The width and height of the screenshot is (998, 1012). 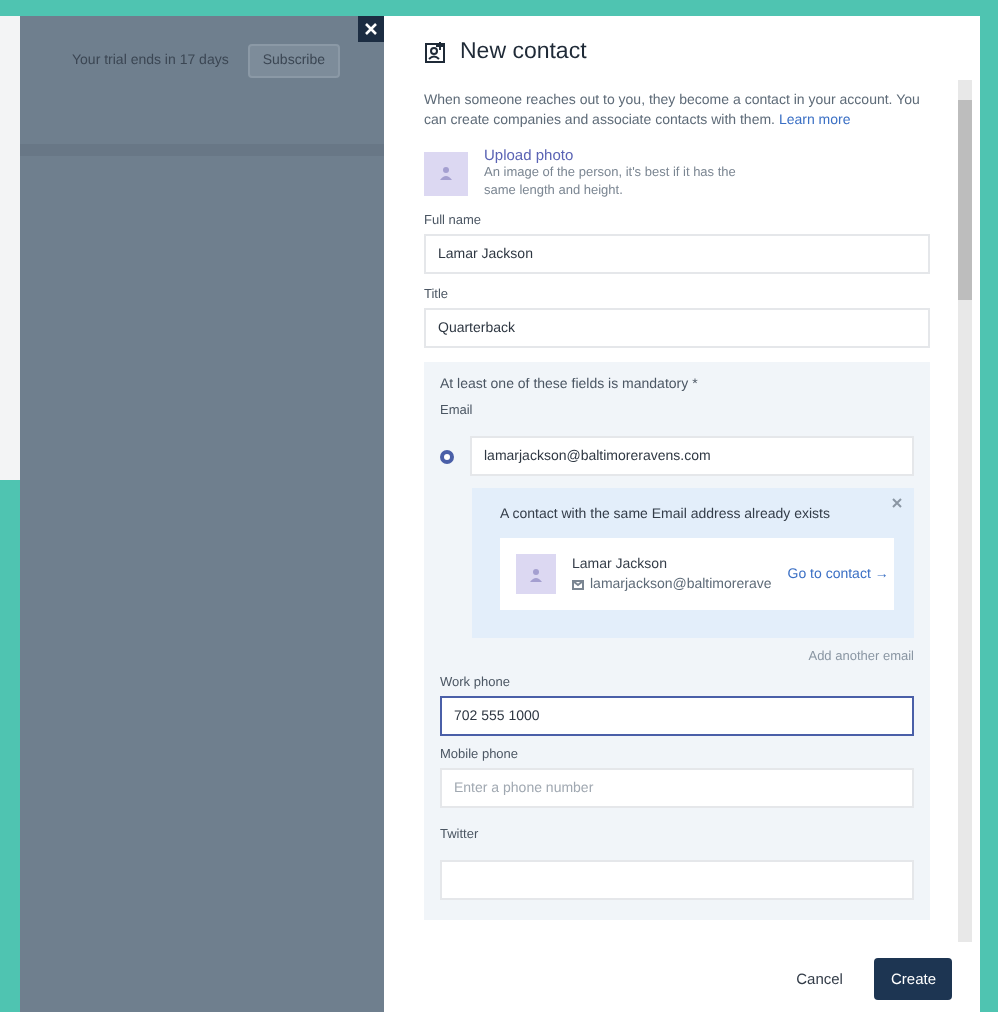 I want to click on drawer-title: New contact, so click(x=523, y=52).